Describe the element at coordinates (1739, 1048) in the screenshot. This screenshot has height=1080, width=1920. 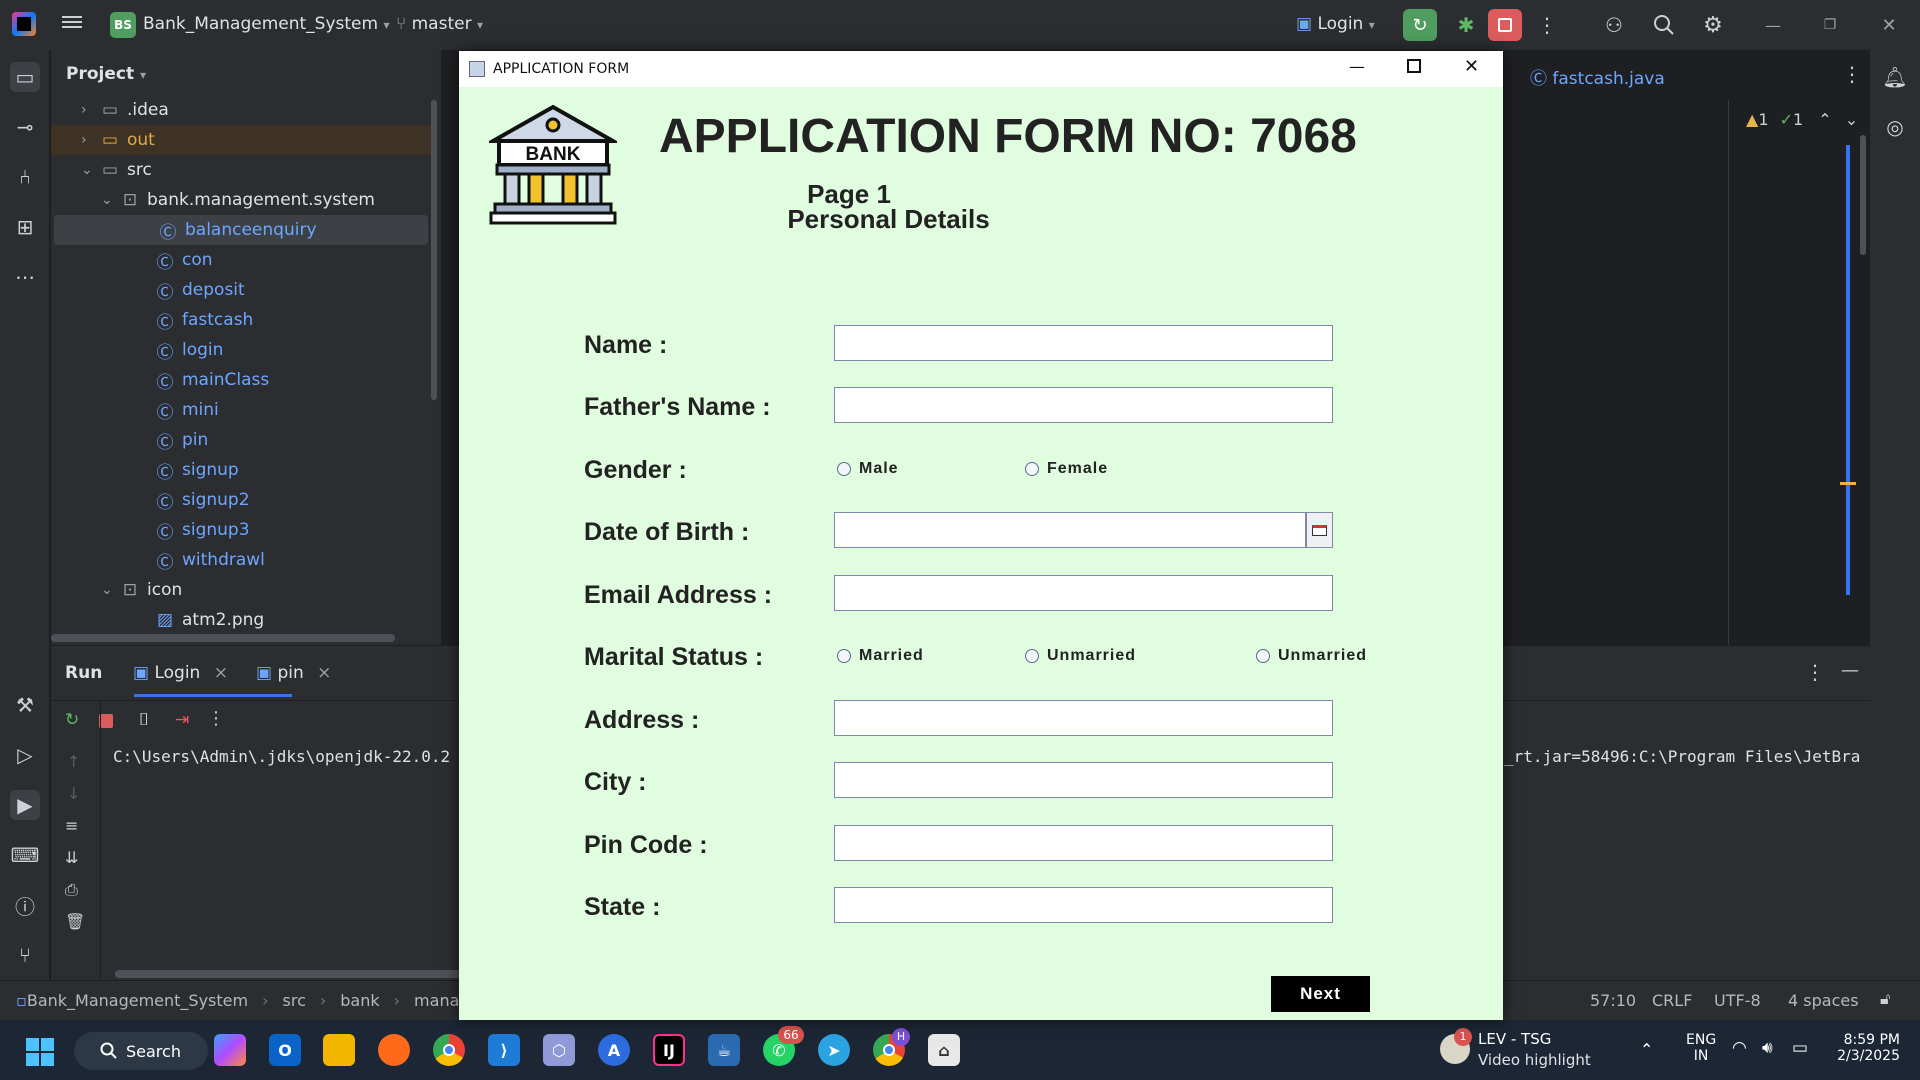
I see `wifi-icon: ◠` at that location.